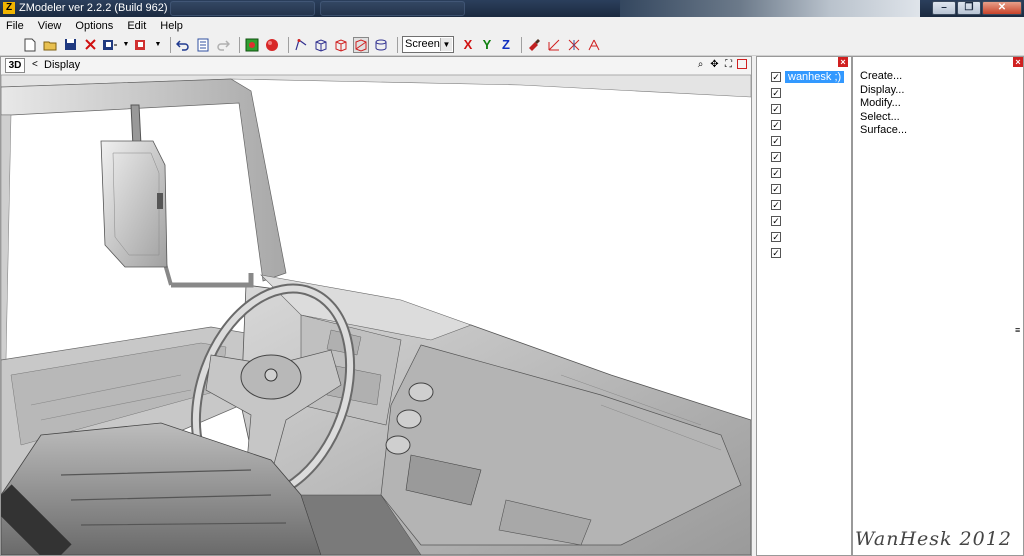 The height and width of the screenshot is (556, 1024). Describe the element at coordinates (301, 45) in the screenshot. I see `vertex-icon` at that location.